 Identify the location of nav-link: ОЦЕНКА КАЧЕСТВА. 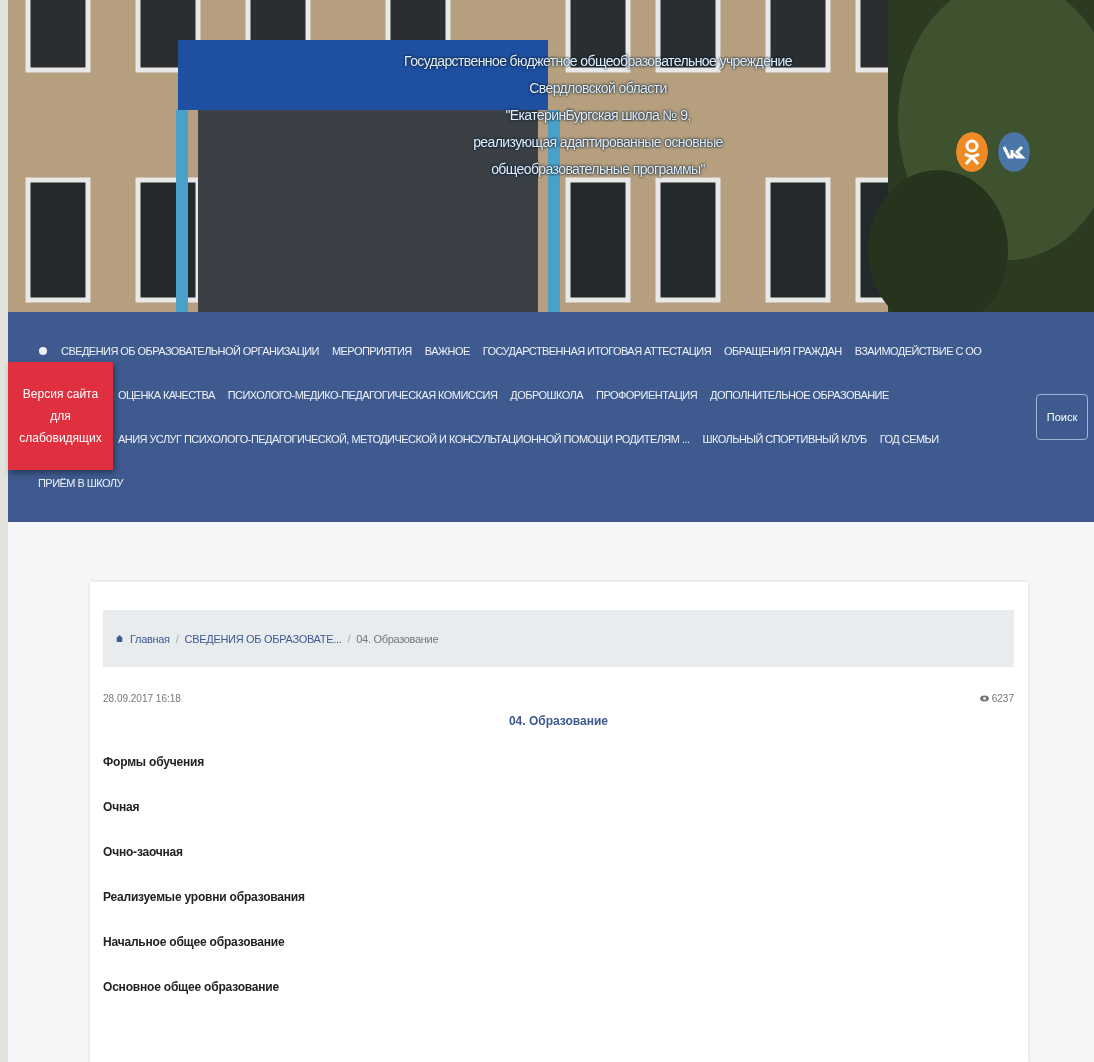
(166, 395).